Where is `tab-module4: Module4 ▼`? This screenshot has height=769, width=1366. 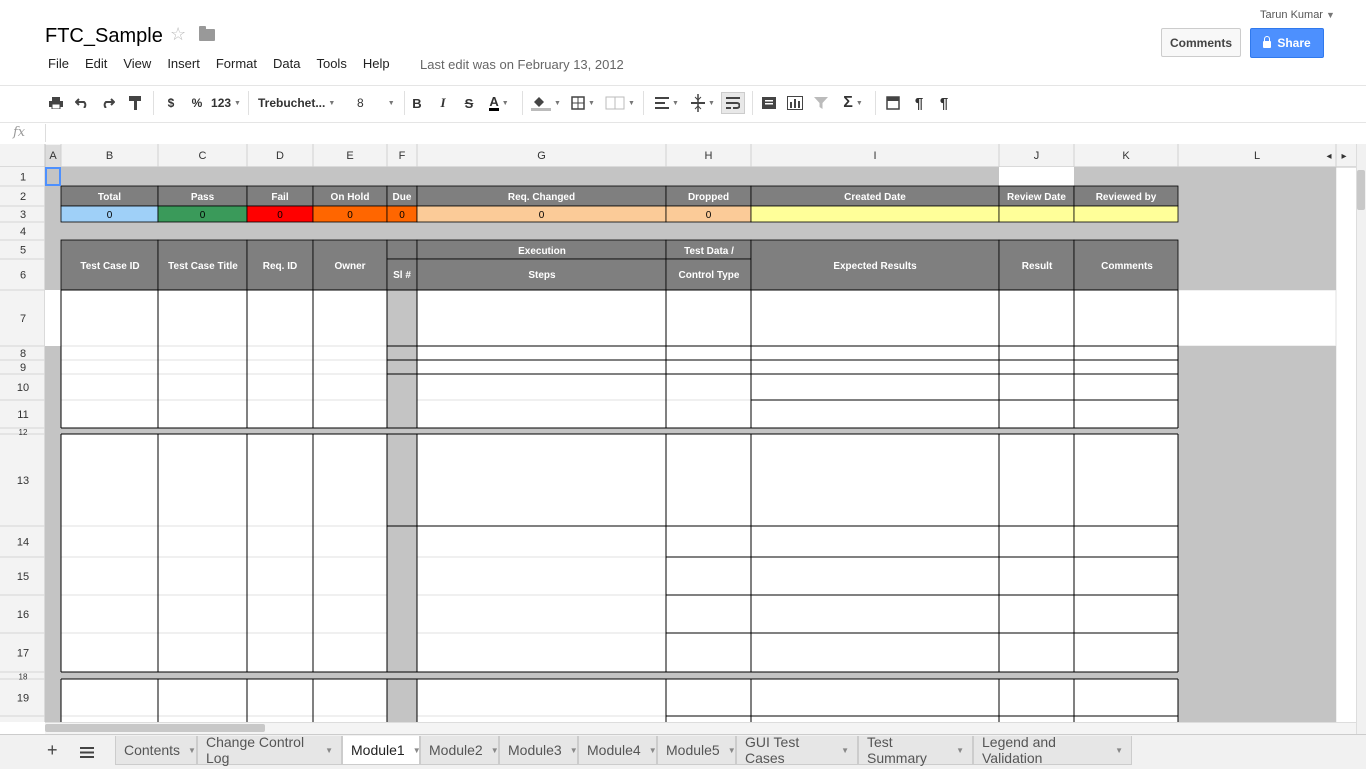
tab-module4: Module4 ▼ is located at coordinates (617, 750).